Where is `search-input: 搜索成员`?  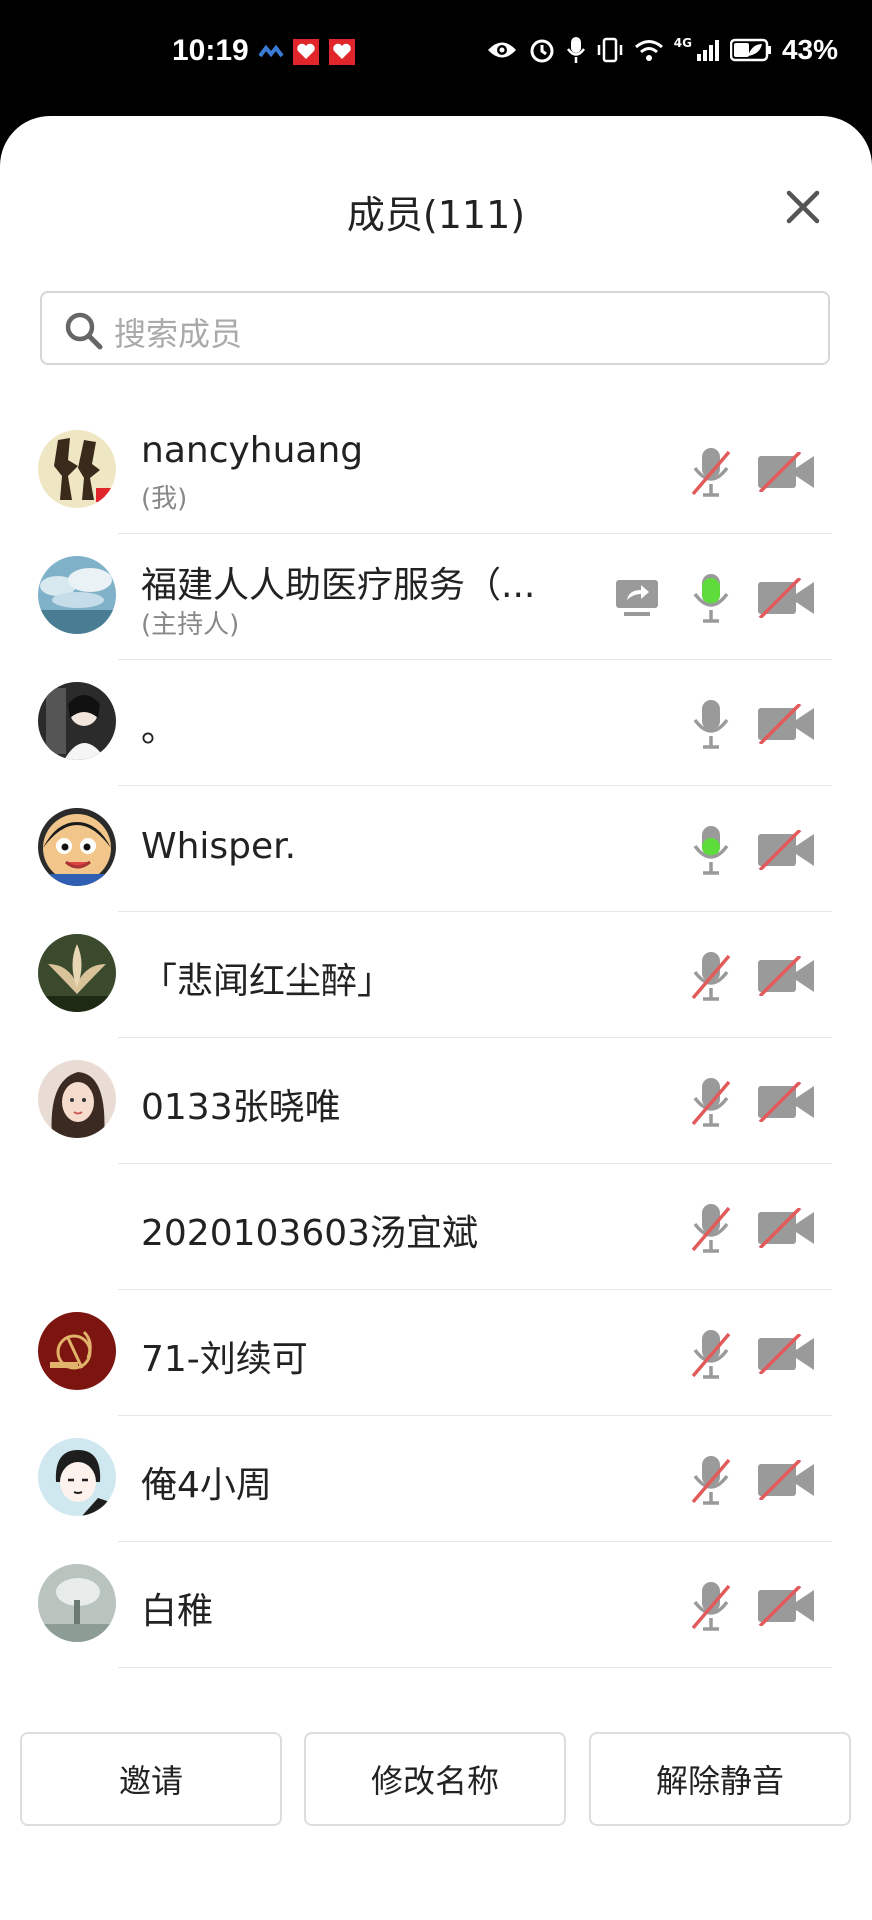
search-input: 搜索成员 is located at coordinates (435, 328).